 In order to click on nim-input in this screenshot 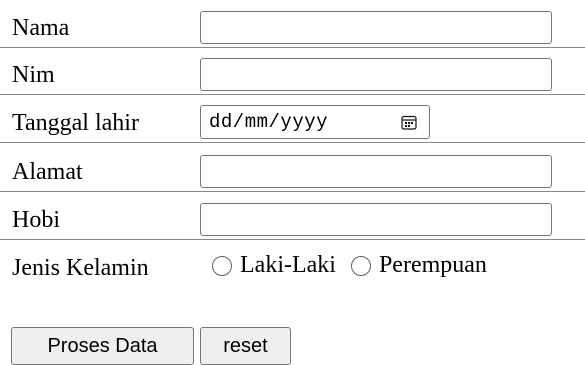, I will do `click(376, 74)`.